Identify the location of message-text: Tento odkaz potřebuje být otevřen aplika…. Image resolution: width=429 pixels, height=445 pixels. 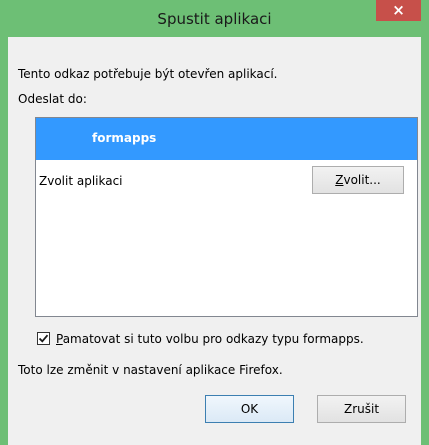
(148, 74).